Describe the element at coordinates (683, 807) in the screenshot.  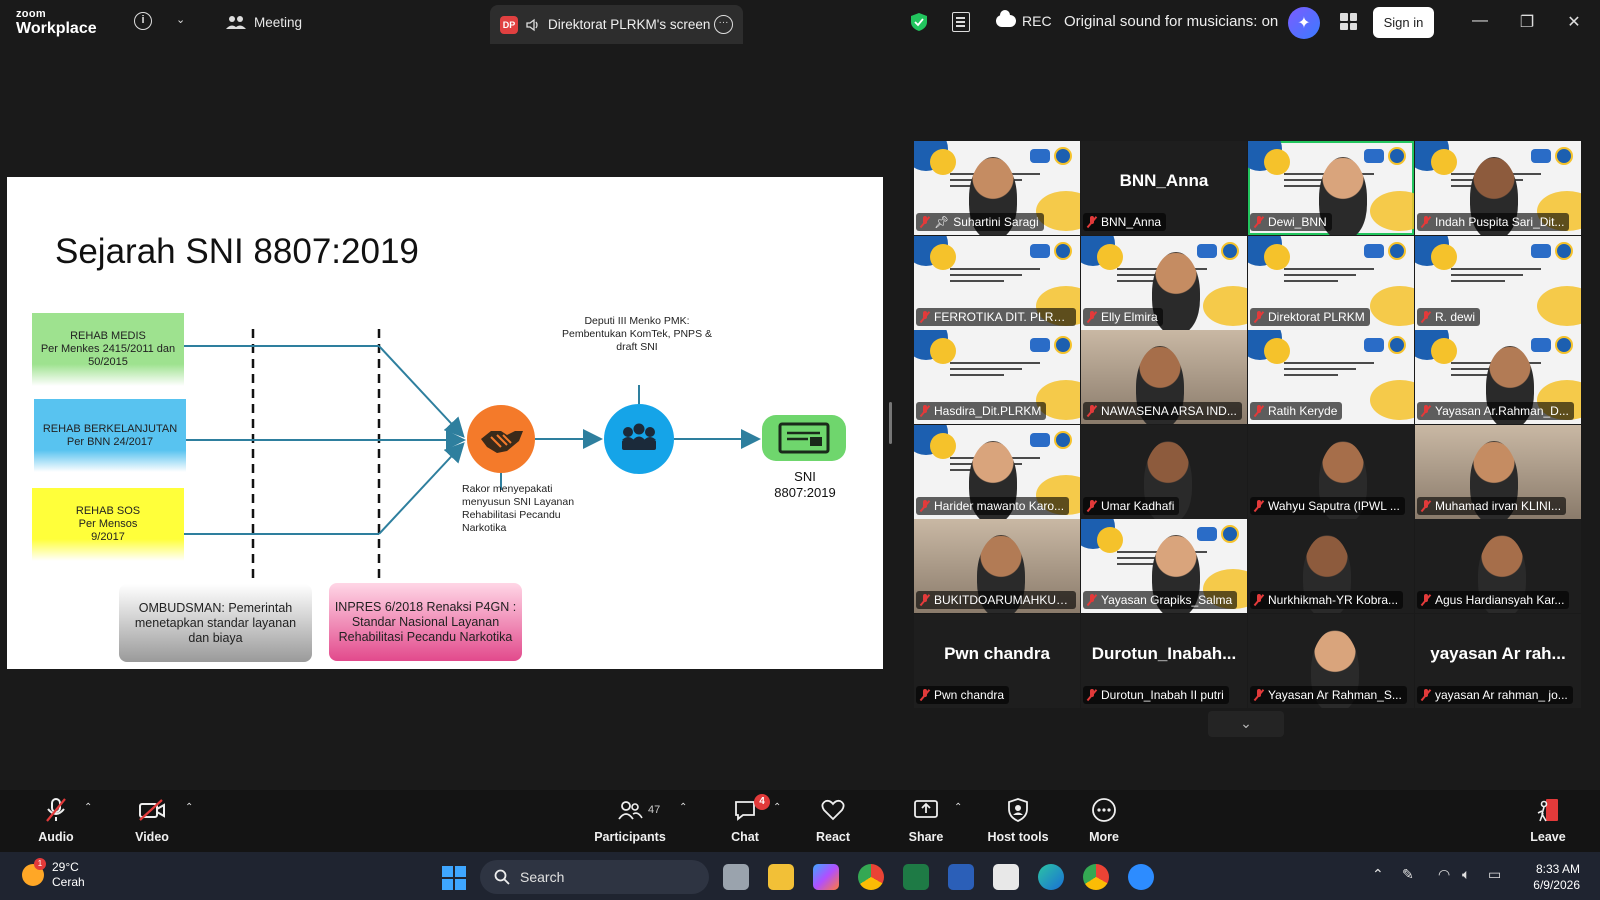
I see `participants-caret-icon: ⌃` at that location.